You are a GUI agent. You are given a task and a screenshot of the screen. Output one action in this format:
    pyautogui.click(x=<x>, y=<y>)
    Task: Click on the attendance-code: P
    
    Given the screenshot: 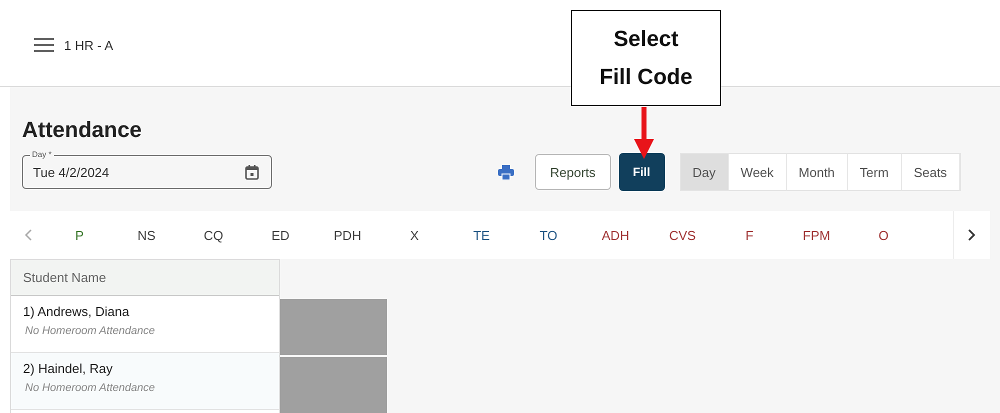 What is the action you would take?
    pyautogui.click(x=79, y=235)
    